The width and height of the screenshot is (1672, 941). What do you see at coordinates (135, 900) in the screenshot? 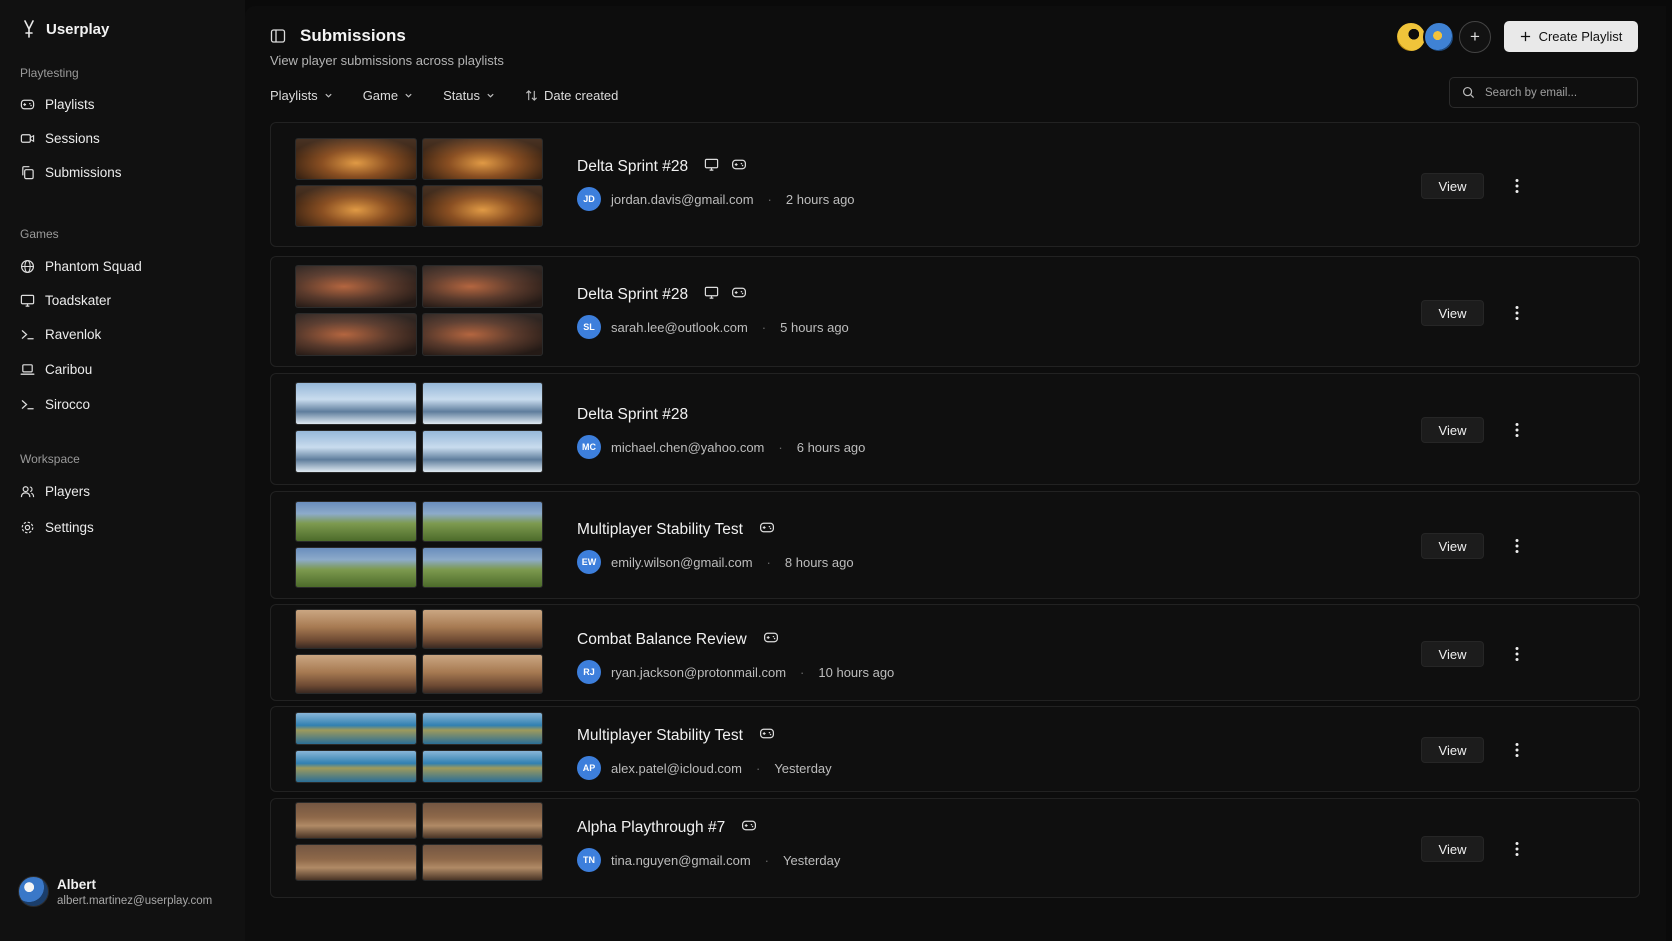
I see `user-email: albert.martinez@userplay.com` at bounding box center [135, 900].